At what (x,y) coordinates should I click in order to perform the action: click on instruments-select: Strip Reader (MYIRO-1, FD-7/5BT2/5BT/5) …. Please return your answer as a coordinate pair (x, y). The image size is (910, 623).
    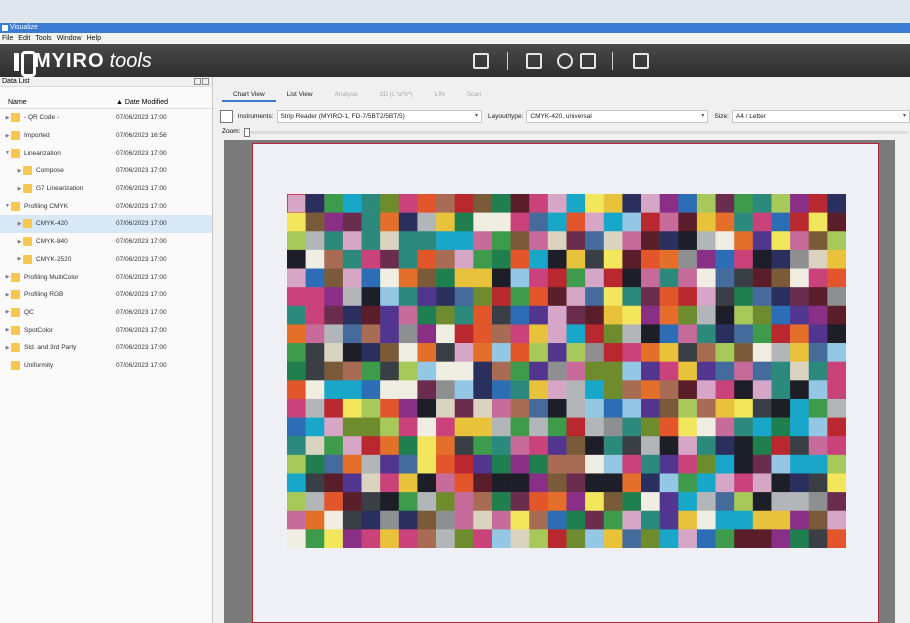
    Looking at the image, I should click on (379, 116).